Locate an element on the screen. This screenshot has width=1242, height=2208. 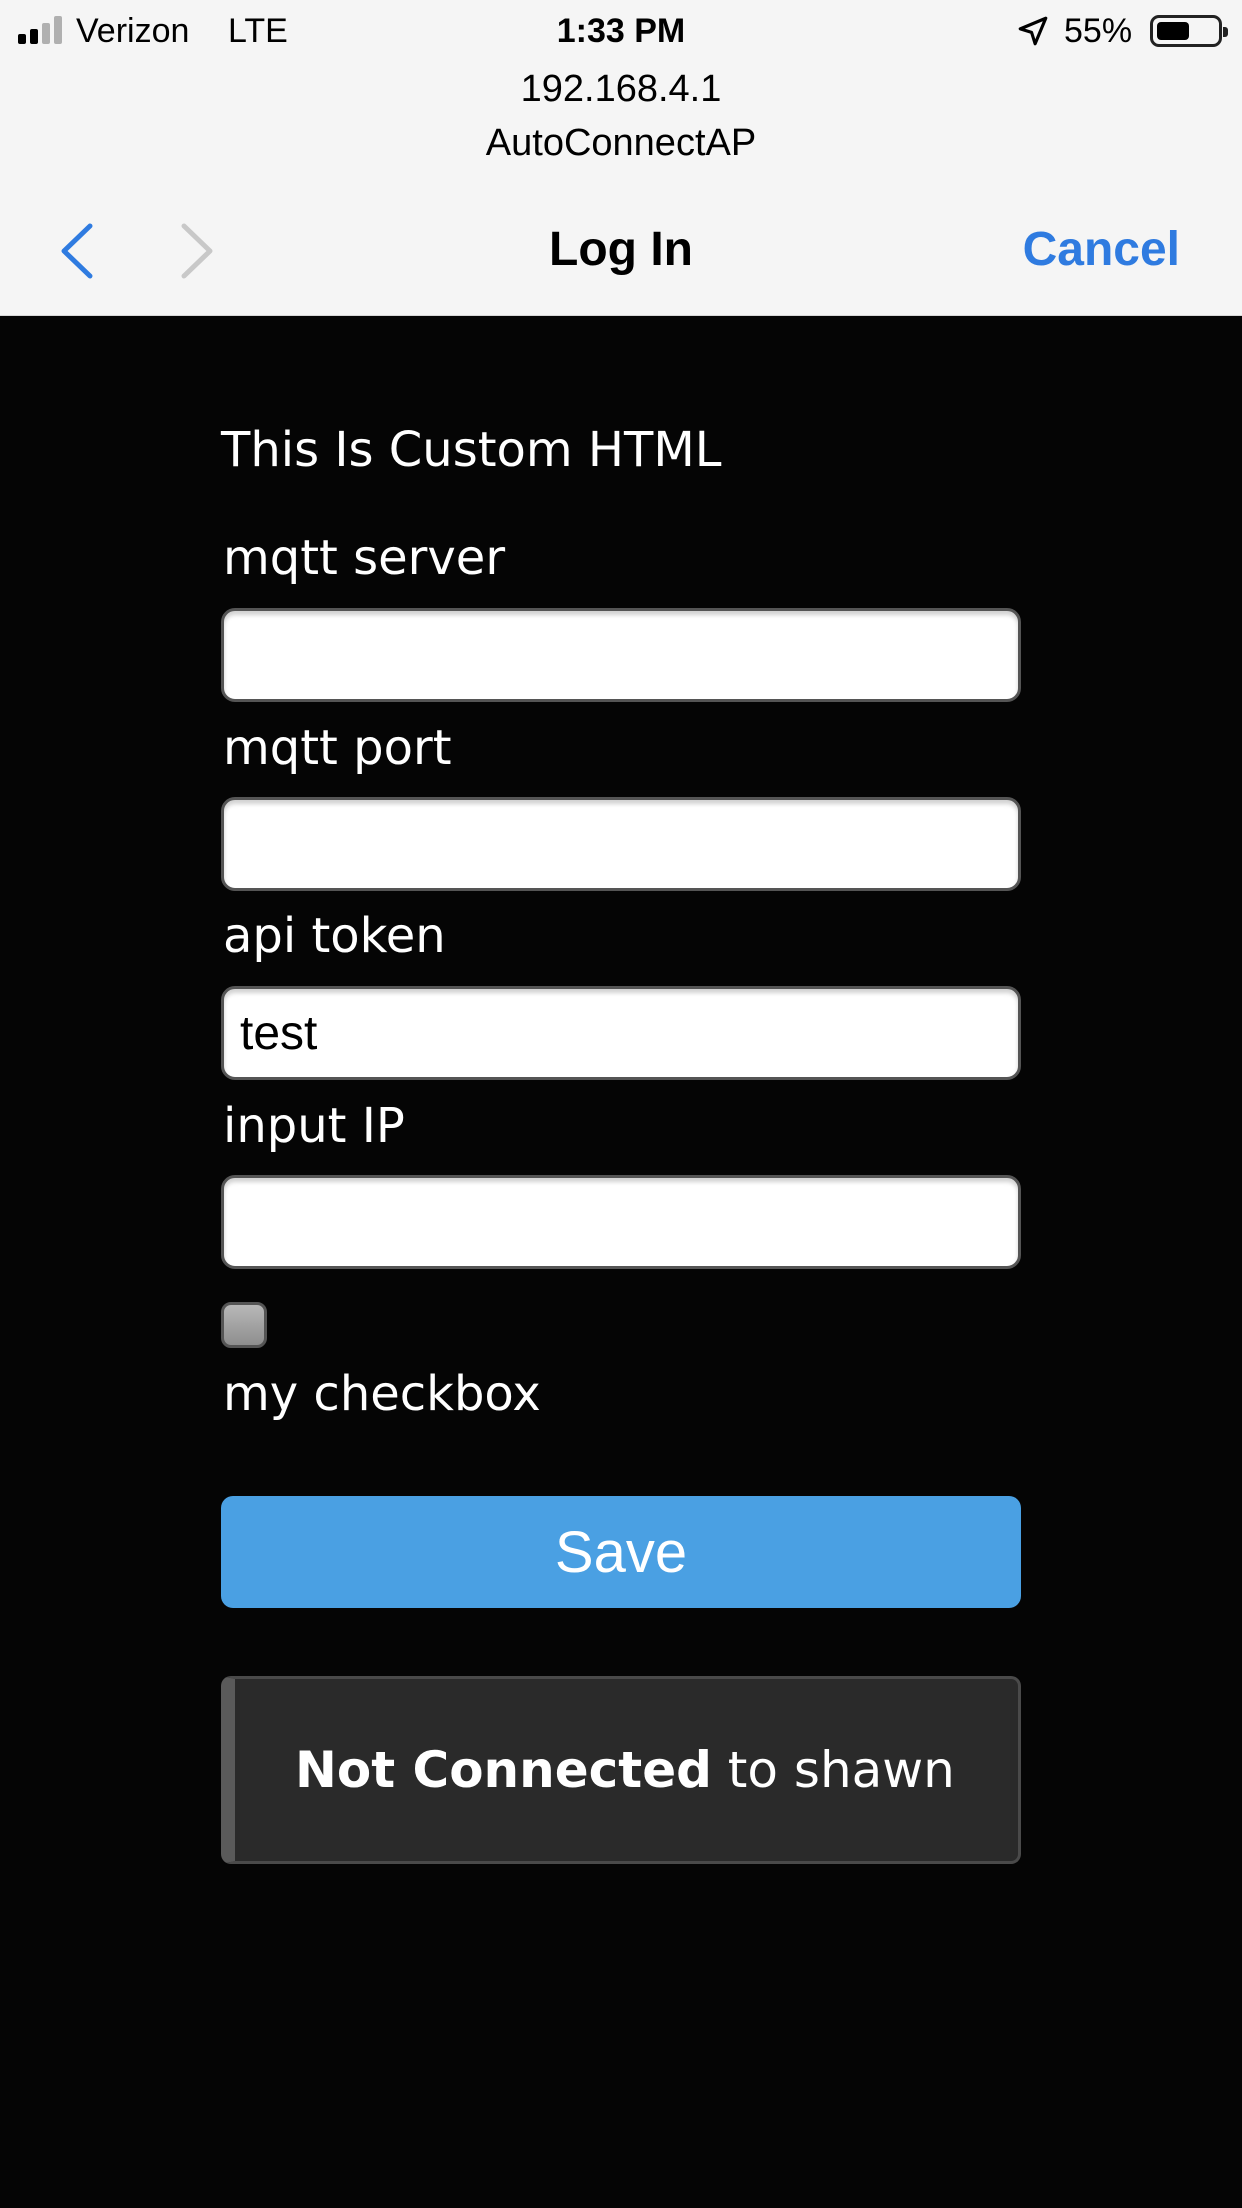
cancel-button: Cancel is located at coordinates (1101, 249).